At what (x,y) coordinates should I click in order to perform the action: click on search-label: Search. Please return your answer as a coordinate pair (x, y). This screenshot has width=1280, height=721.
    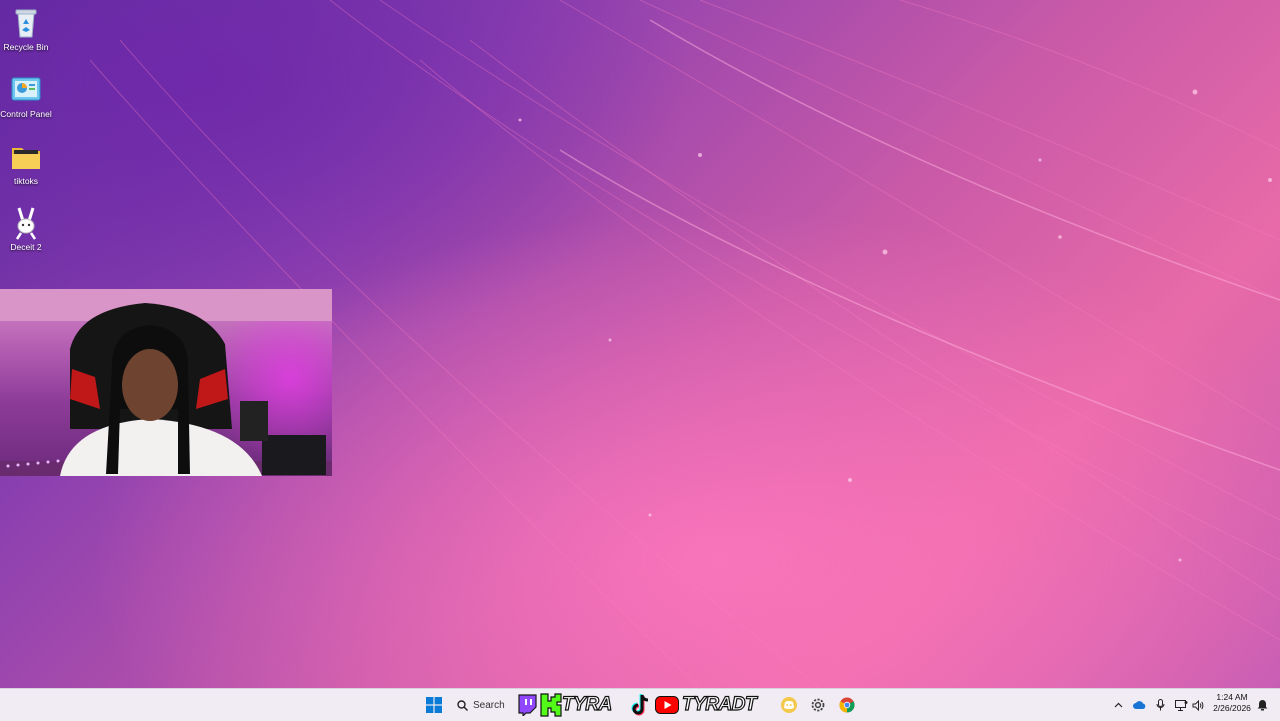
    Looking at the image, I should click on (489, 705).